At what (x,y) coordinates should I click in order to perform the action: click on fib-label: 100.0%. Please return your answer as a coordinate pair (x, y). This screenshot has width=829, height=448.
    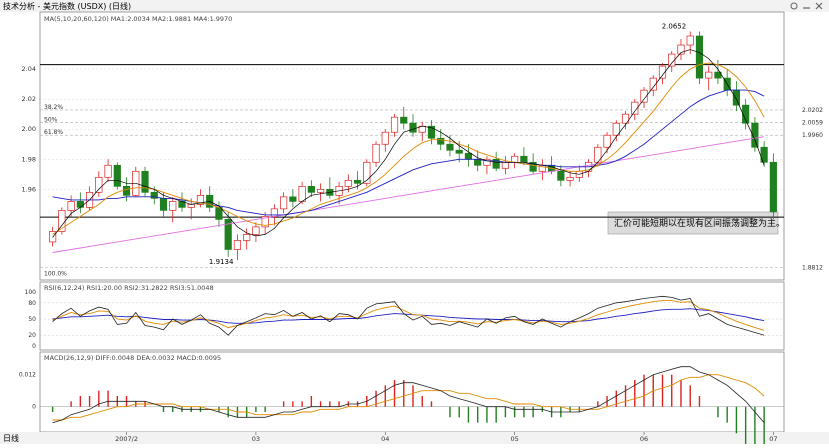
    Looking at the image, I should click on (55, 273).